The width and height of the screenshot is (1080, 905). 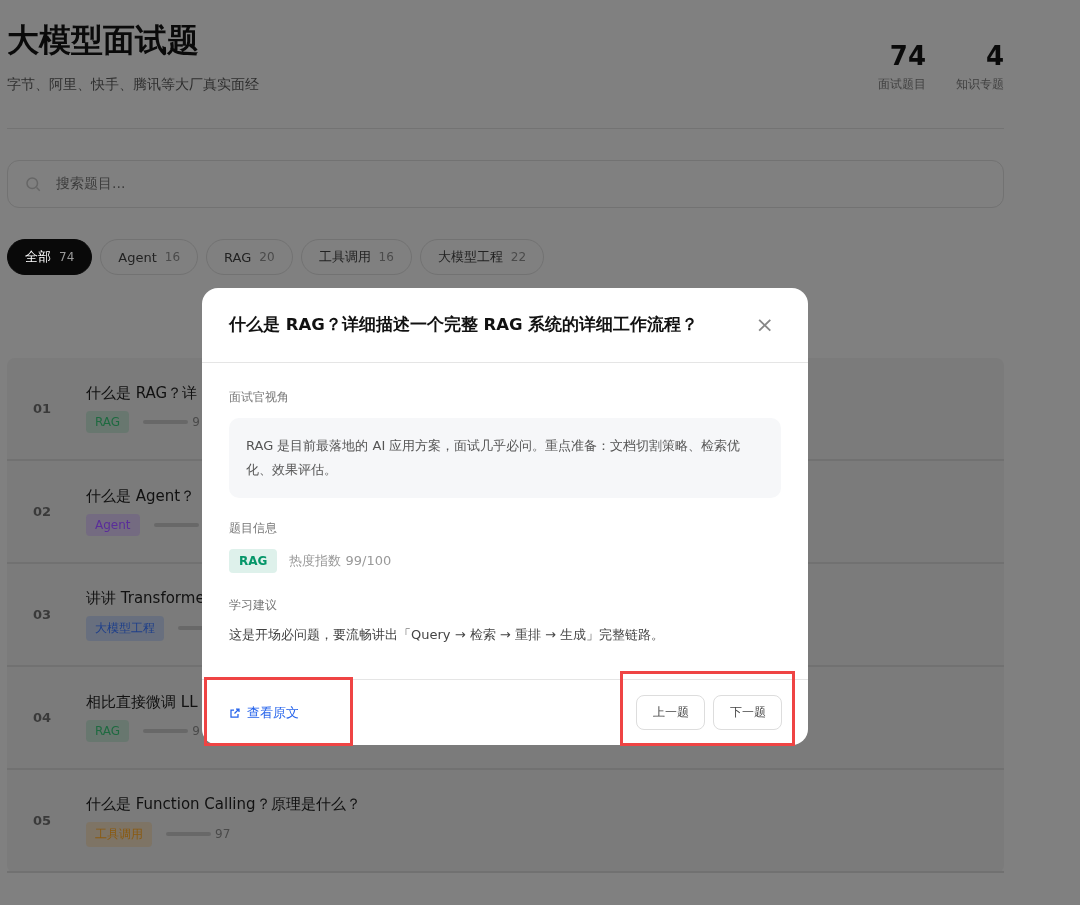 I want to click on dialog-title: 什么是 RAG？详细描述一个完整 RAG 系统的详细工作流程？, so click(x=464, y=325).